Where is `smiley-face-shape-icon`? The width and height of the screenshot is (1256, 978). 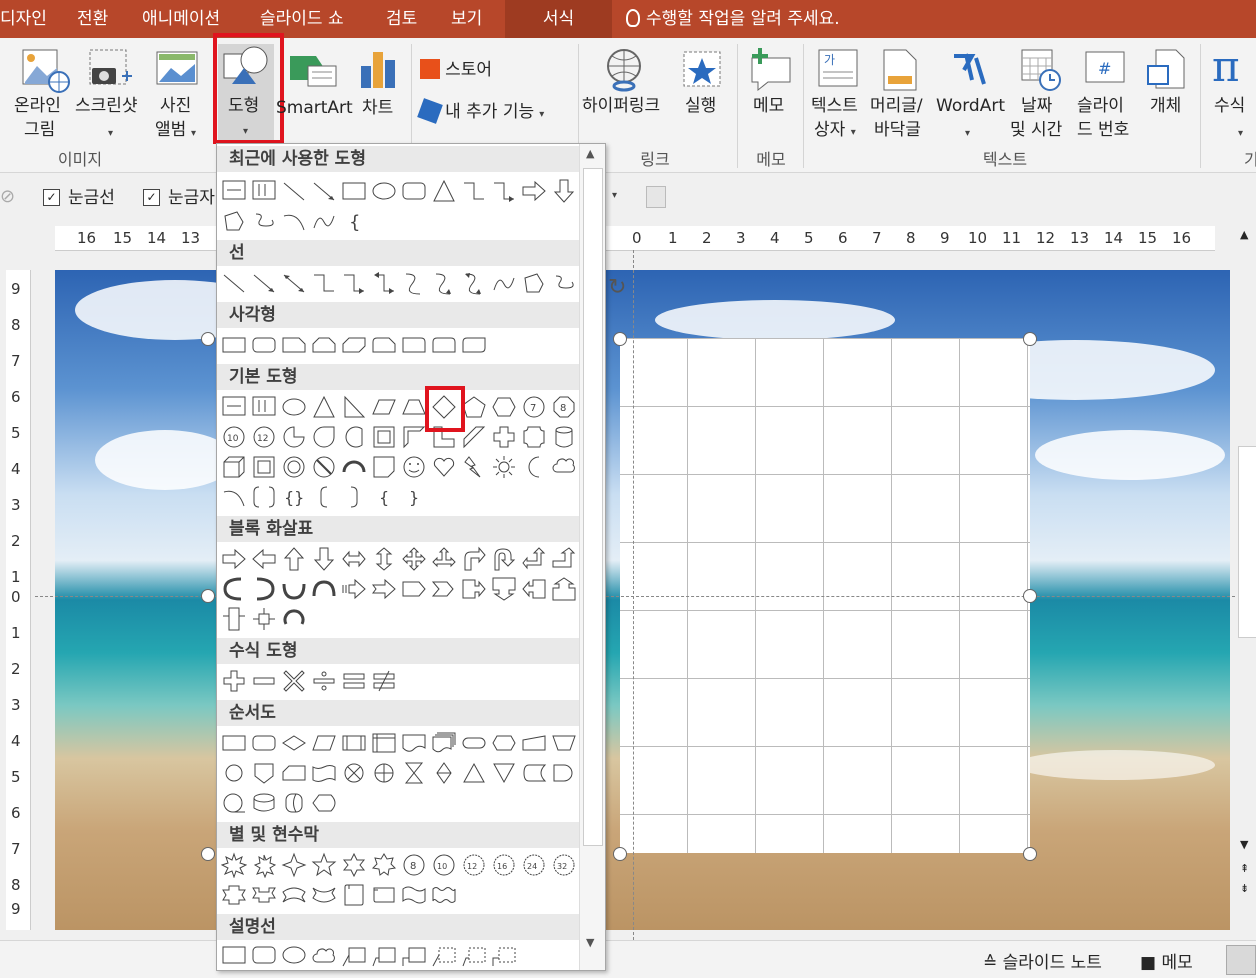 smiley-face-shape-icon is located at coordinates (414, 467).